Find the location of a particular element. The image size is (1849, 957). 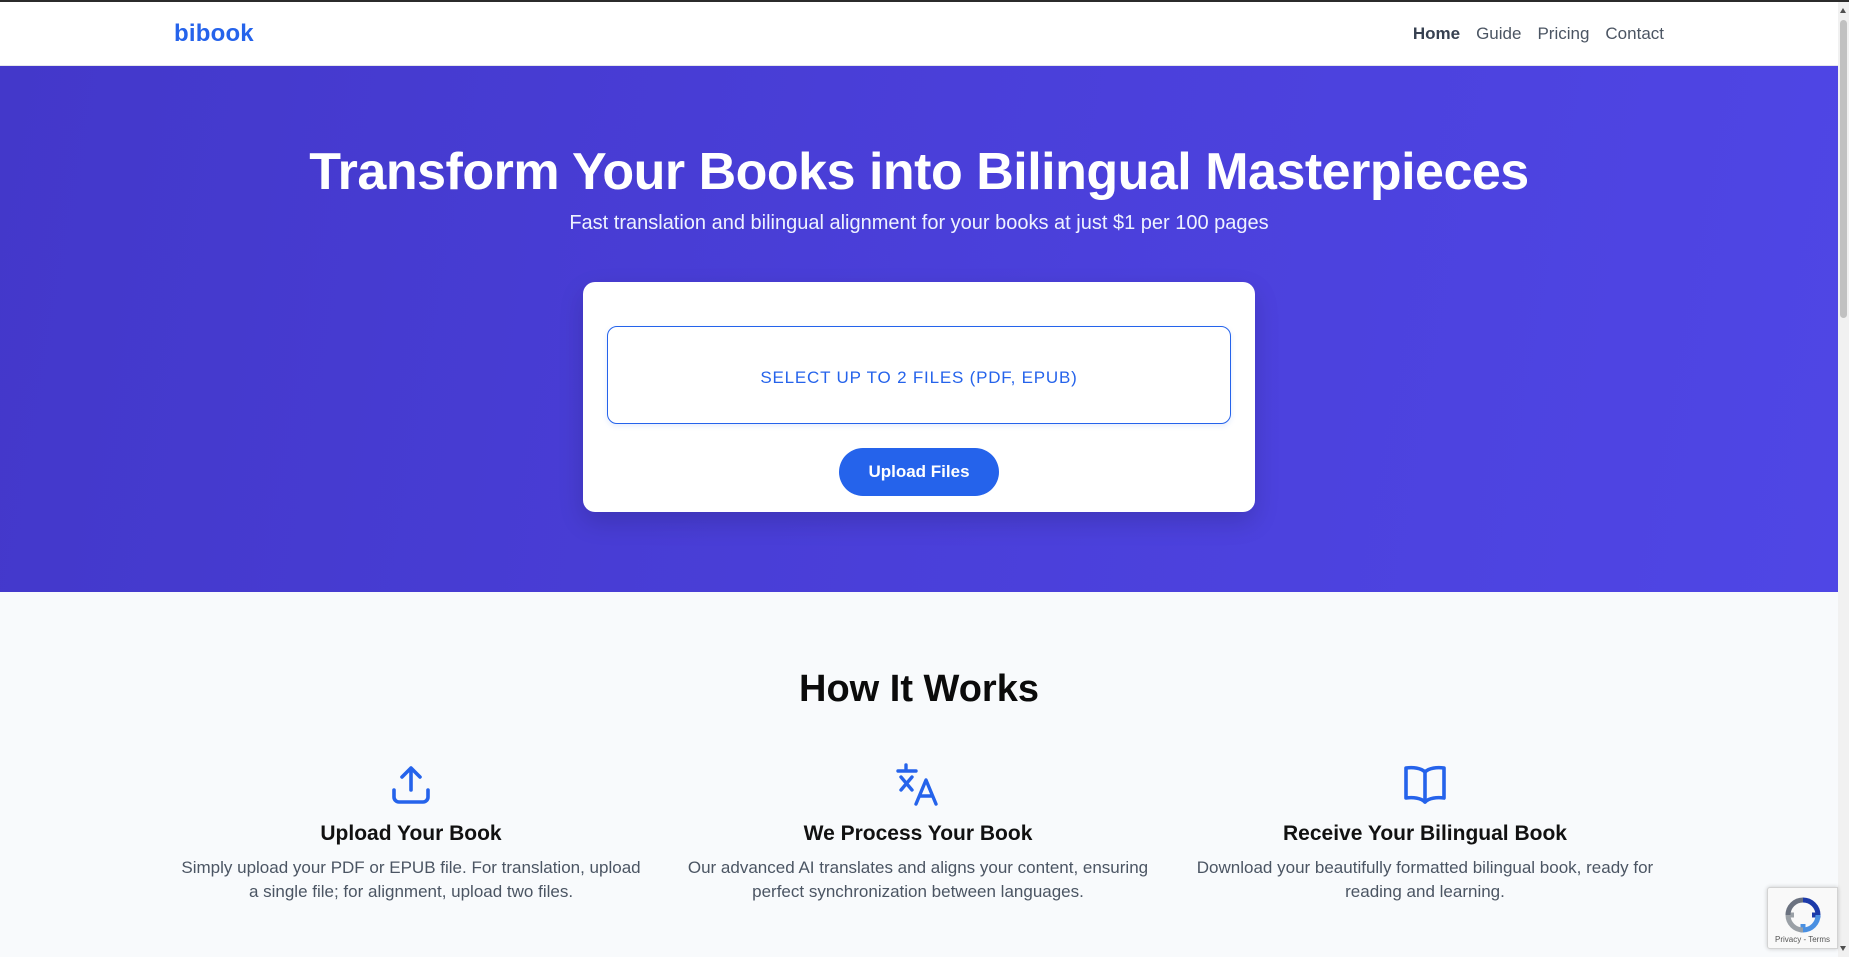

nav-contact: Contact is located at coordinates (1634, 34).